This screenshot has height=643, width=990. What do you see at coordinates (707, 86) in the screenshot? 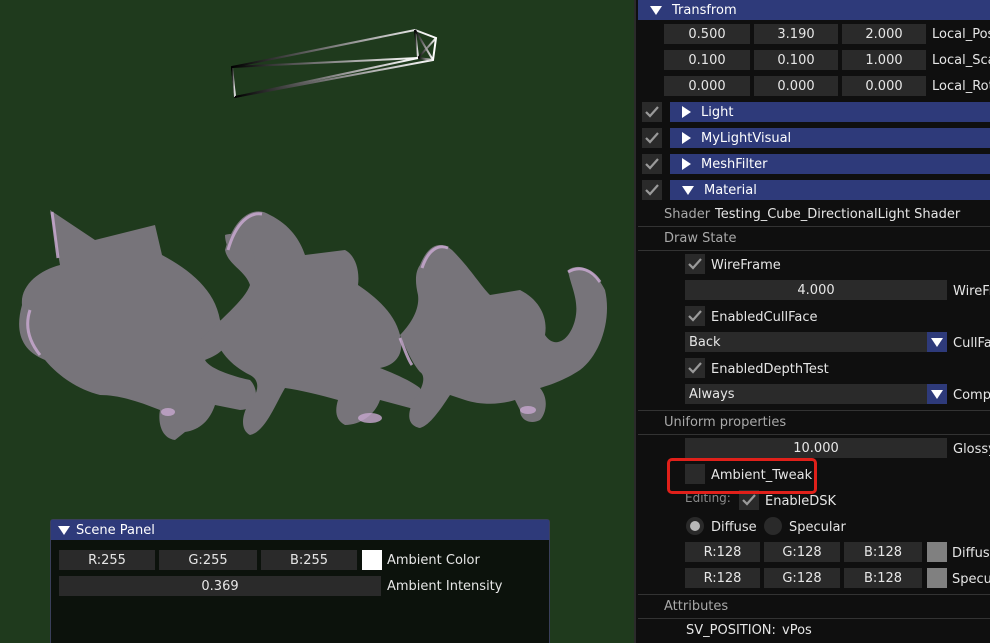
I see `local-rot-x: 0.000` at bounding box center [707, 86].